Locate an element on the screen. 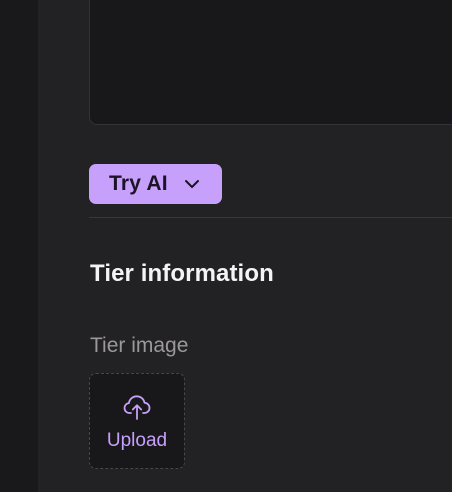 This screenshot has width=452, height=492. try-ai-button: Try AI is located at coordinates (155, 184).